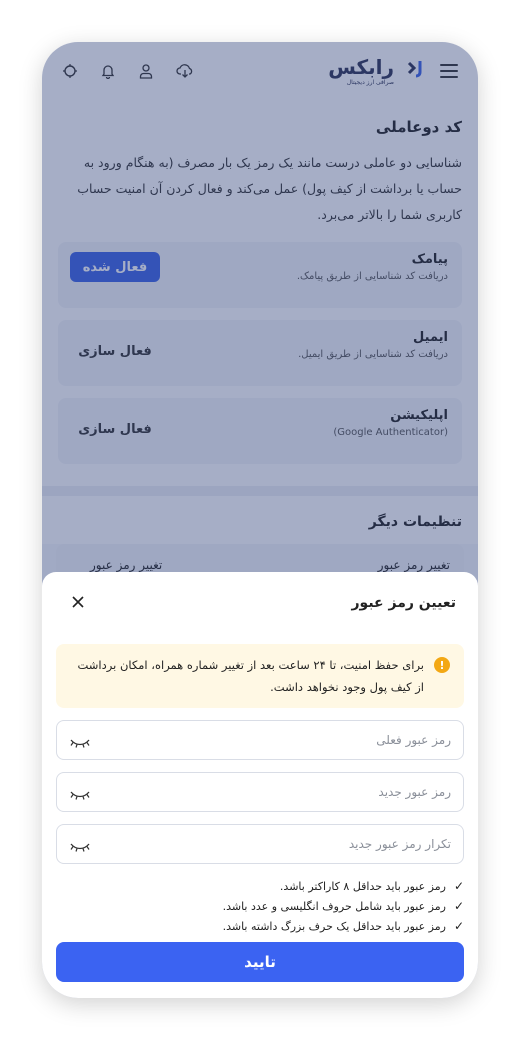 Image resolution: width=520 pixels, height=1040 pixels. I want to click on new-password-field, so click(260, 792).